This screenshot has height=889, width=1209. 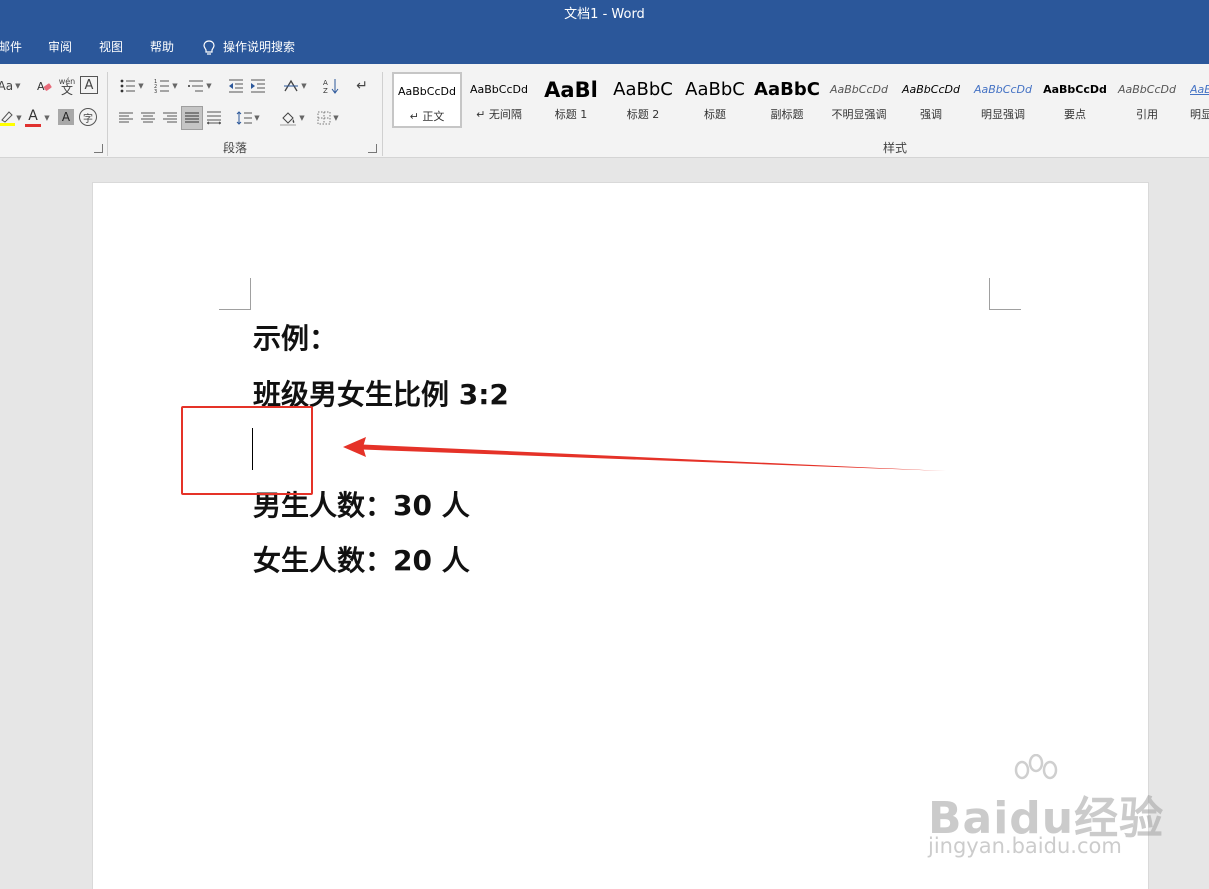 I want to click on decrease-indent-icon, so click(x=236, y=86).